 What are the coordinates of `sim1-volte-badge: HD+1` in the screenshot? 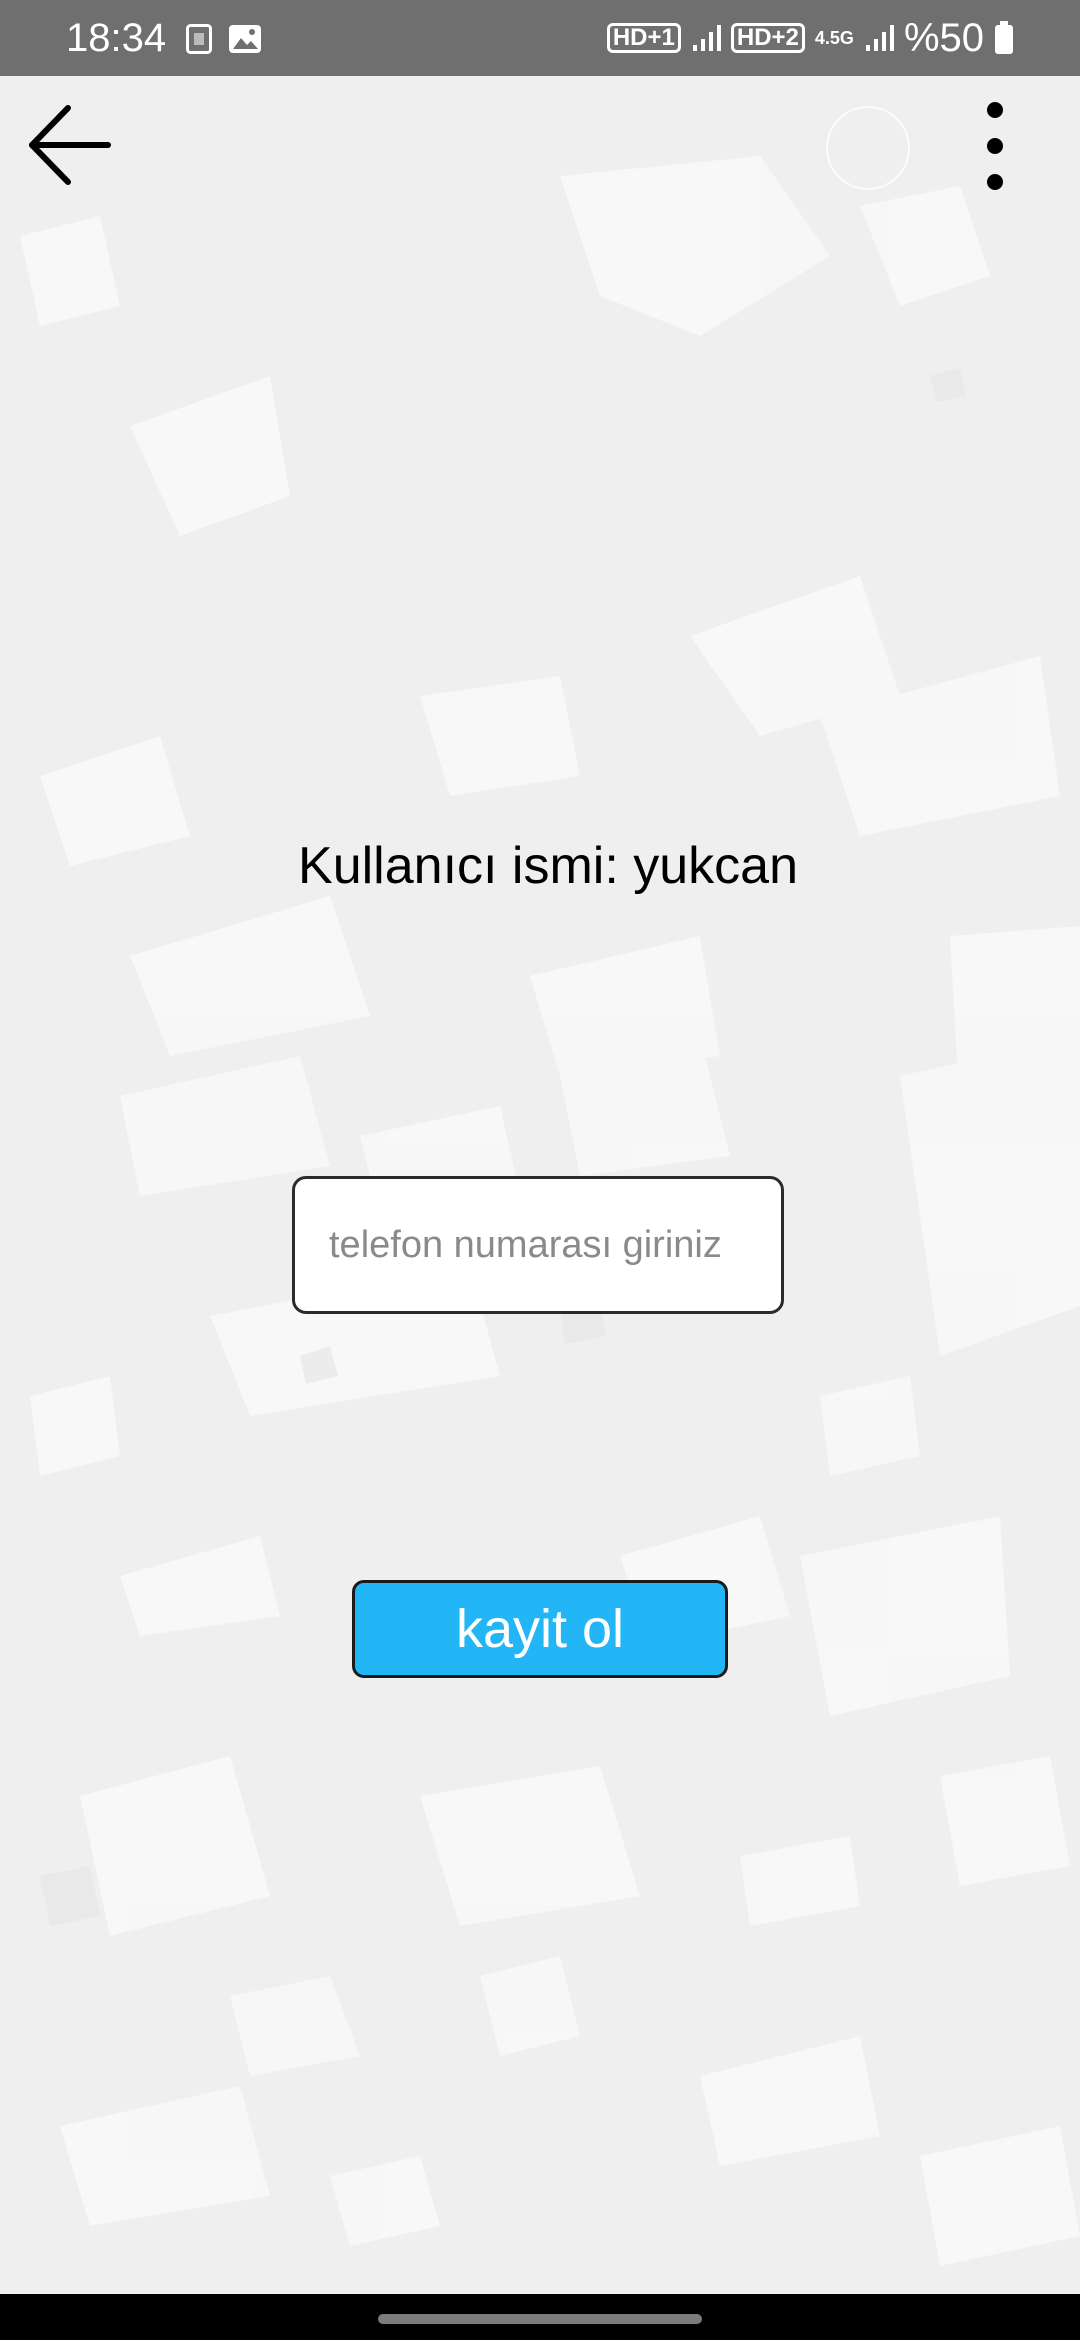 It's located at (643, 38).